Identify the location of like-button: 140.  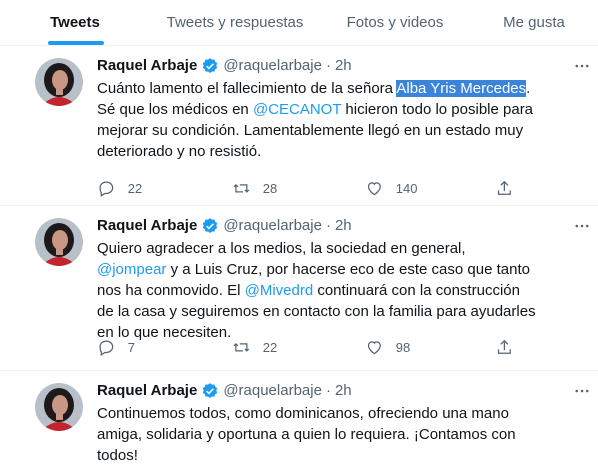
(430, 188).